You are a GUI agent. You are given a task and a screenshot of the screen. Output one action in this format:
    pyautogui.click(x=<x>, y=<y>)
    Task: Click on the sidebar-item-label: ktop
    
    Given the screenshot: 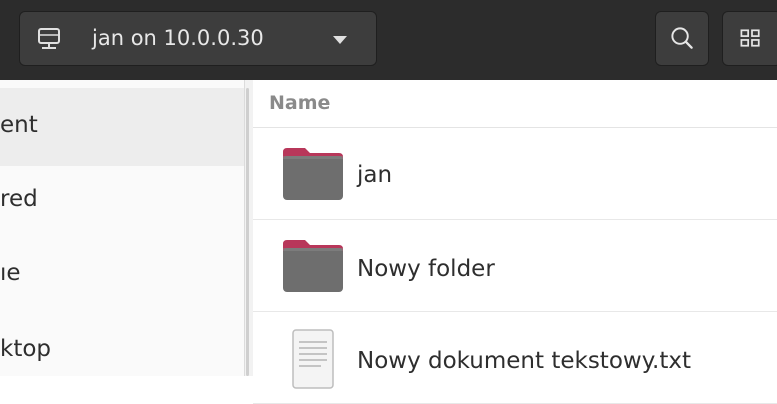 What is the action you would take?
    pyautogui.click(x=26, y=349)
    